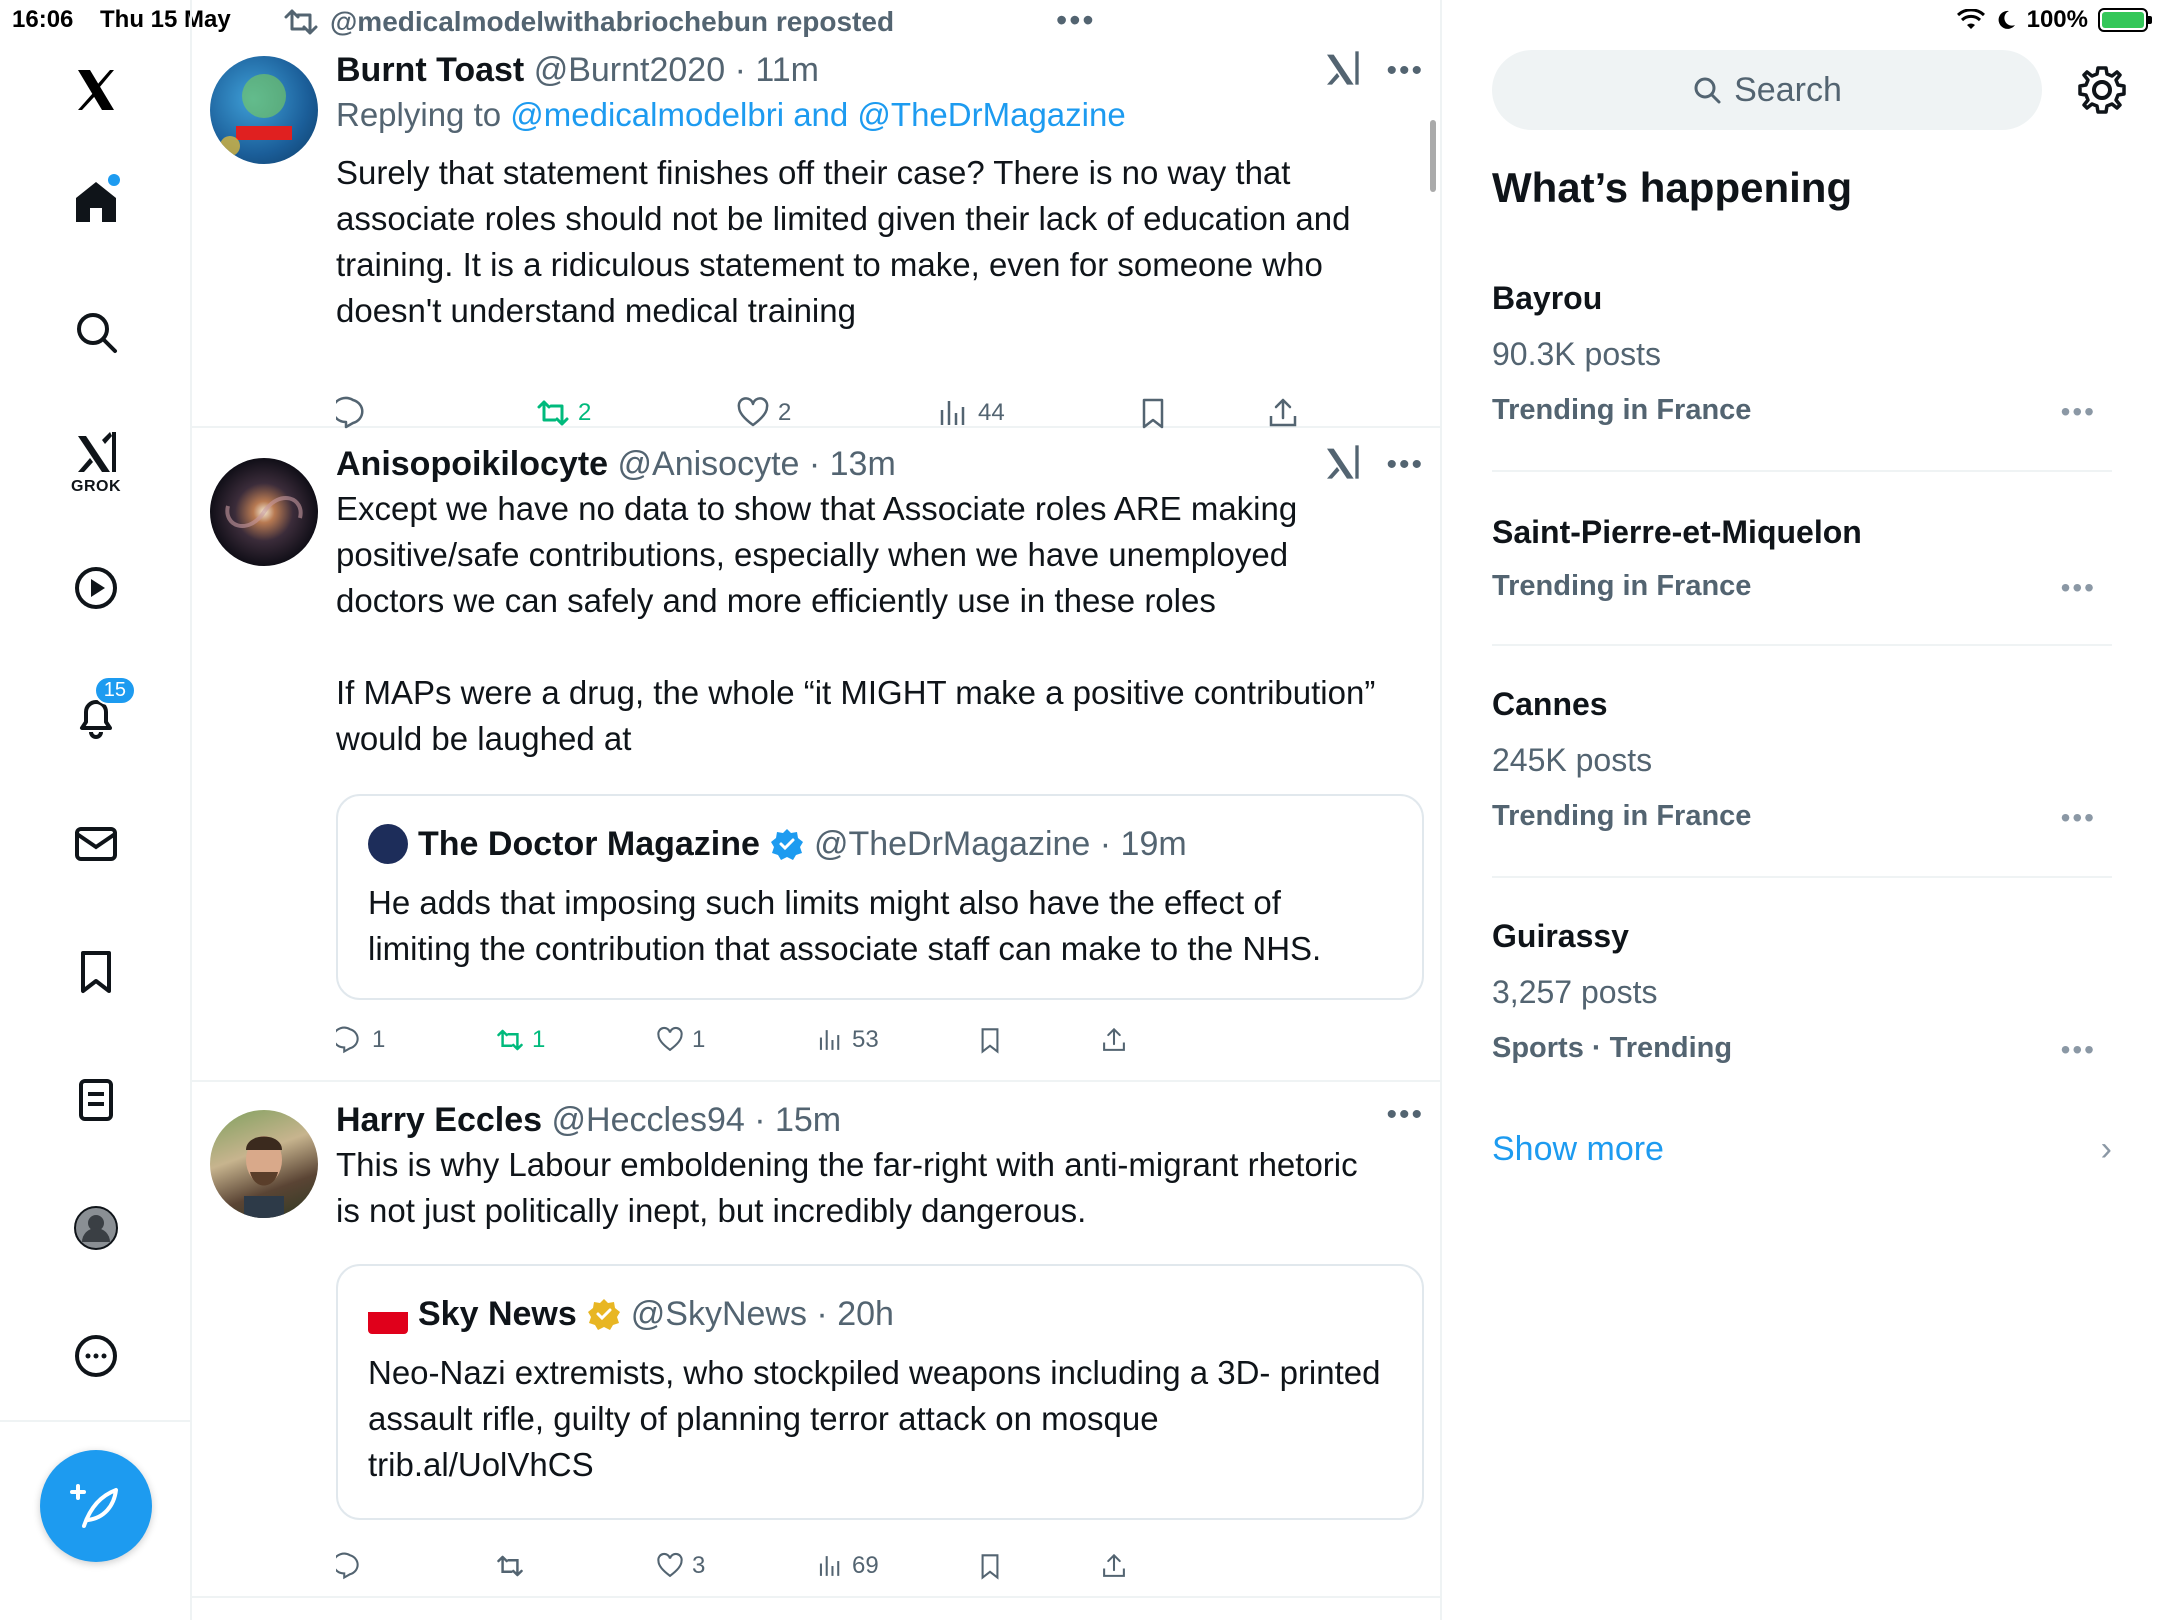 Image resolution: width=2160 pixels, height=1620 pixels. What do you see at coordinates (699, 1565) in the screenshot?
I see `like-count: 3` at bounding box center [699, 1565].